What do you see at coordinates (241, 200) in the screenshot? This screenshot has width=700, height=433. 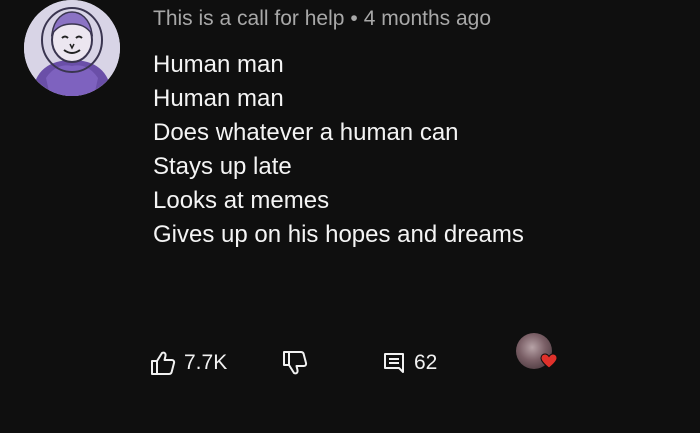 I see `comment-line: Looks at memes` at bounding box center [241, 200].